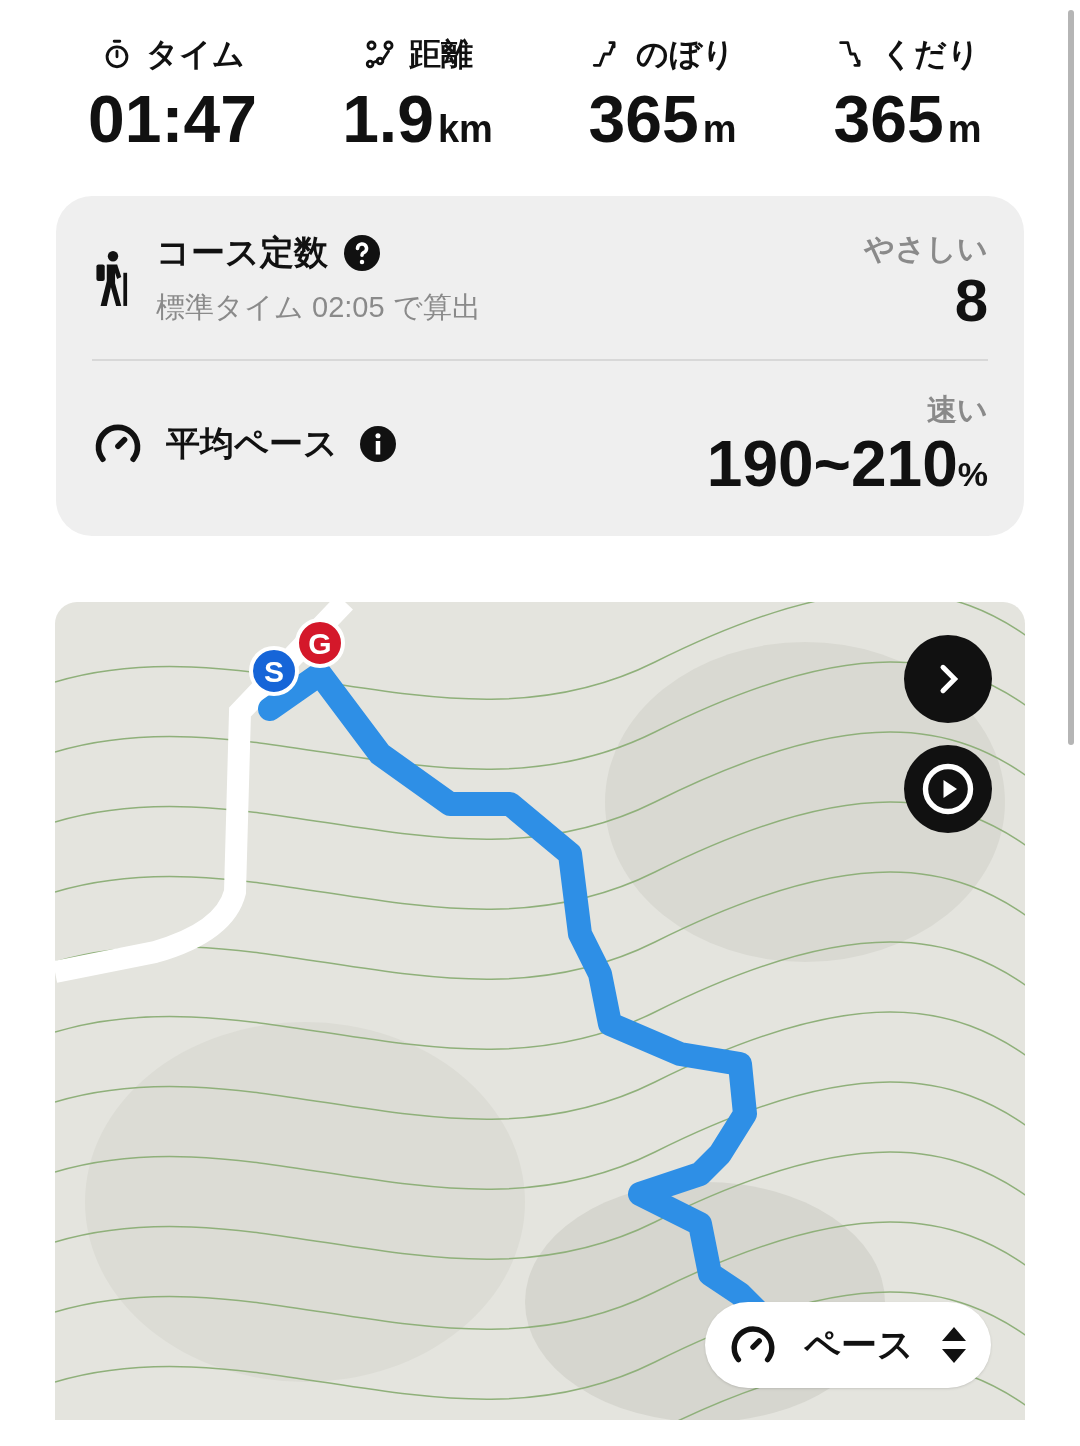 This screenshot has height=1446, width=1080. What do you see at coordinates (957, 410) in the screenshot?
I see `pace-rating: 速い` at bounding box center [957, 410].